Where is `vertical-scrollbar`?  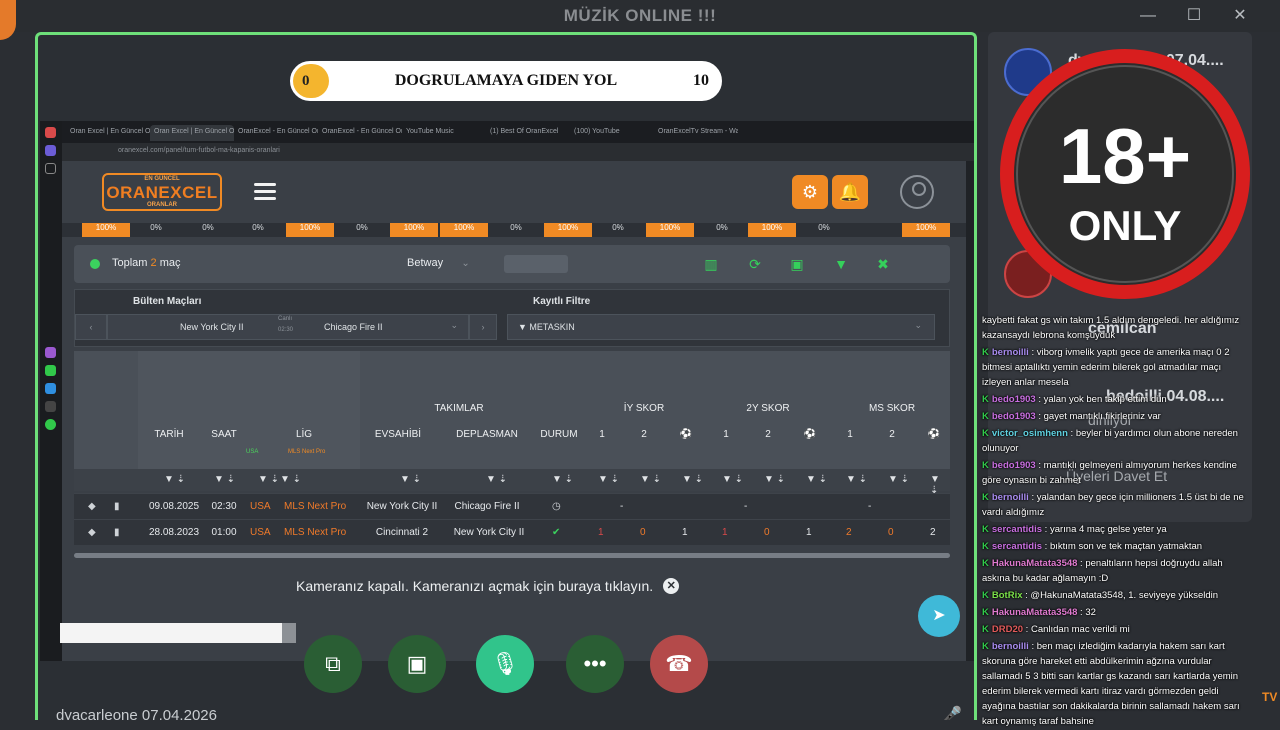 vertical-scrollbar is located at coordinates (976, 411).